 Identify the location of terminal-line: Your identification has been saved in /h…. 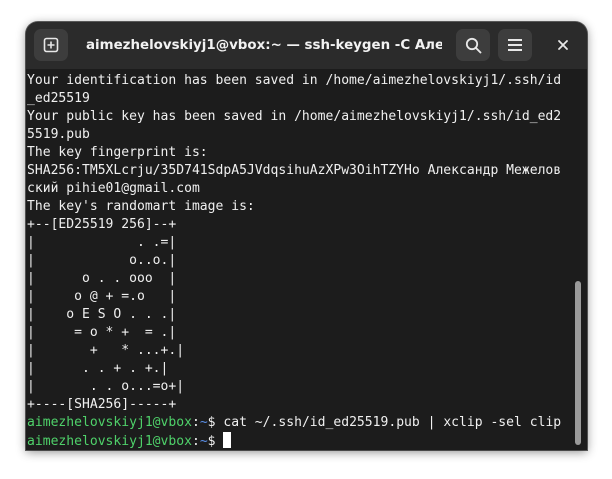
(294, 80).